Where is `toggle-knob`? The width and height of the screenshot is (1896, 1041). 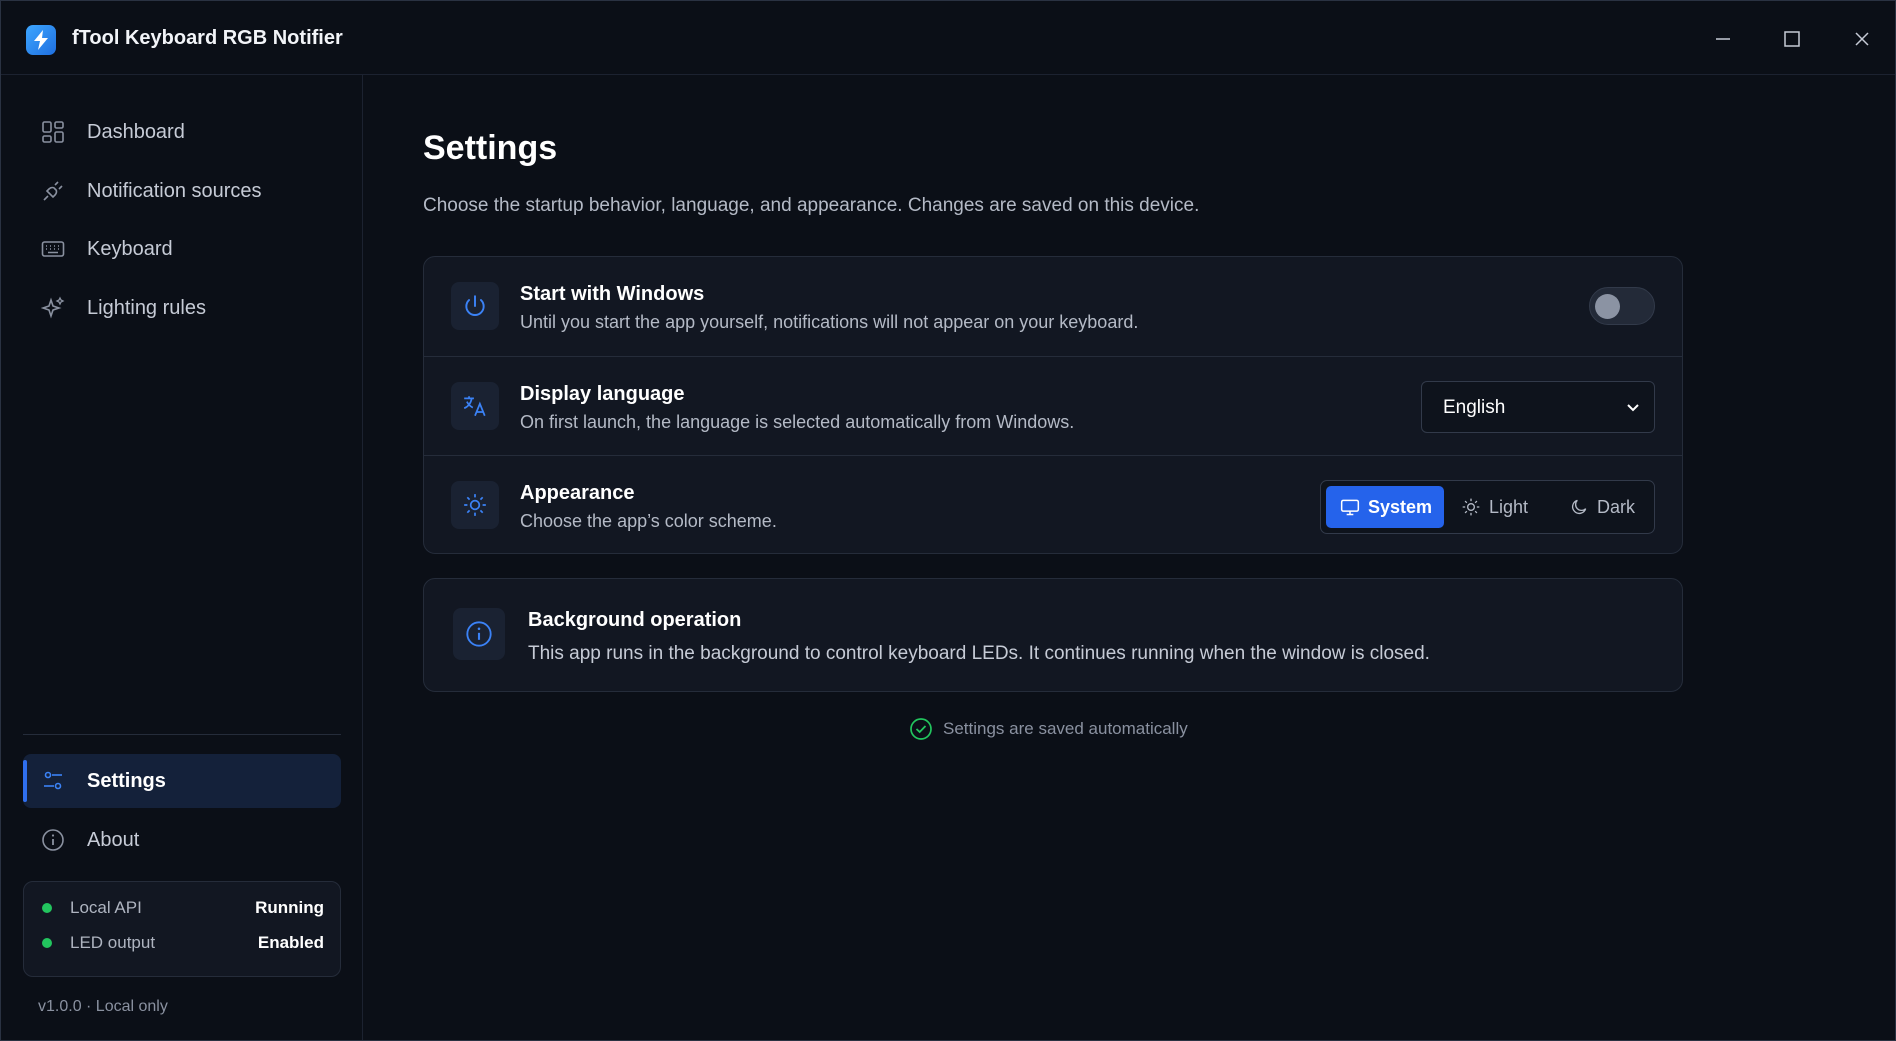
toggle-knob is located at coordinates (1607, 306).